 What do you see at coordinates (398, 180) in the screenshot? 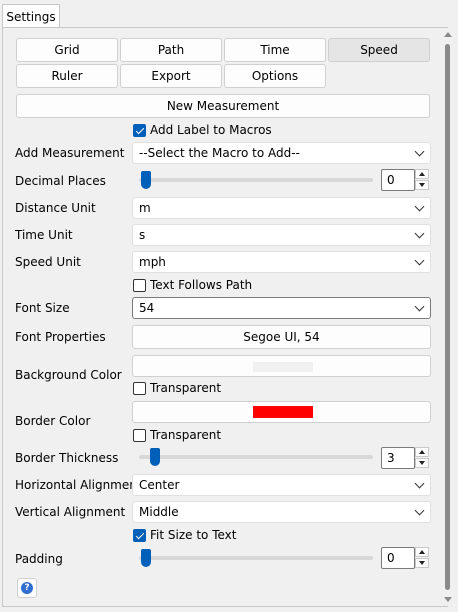
I see `decimal-places-spinbox: 0` at bounding box center [398, 180].